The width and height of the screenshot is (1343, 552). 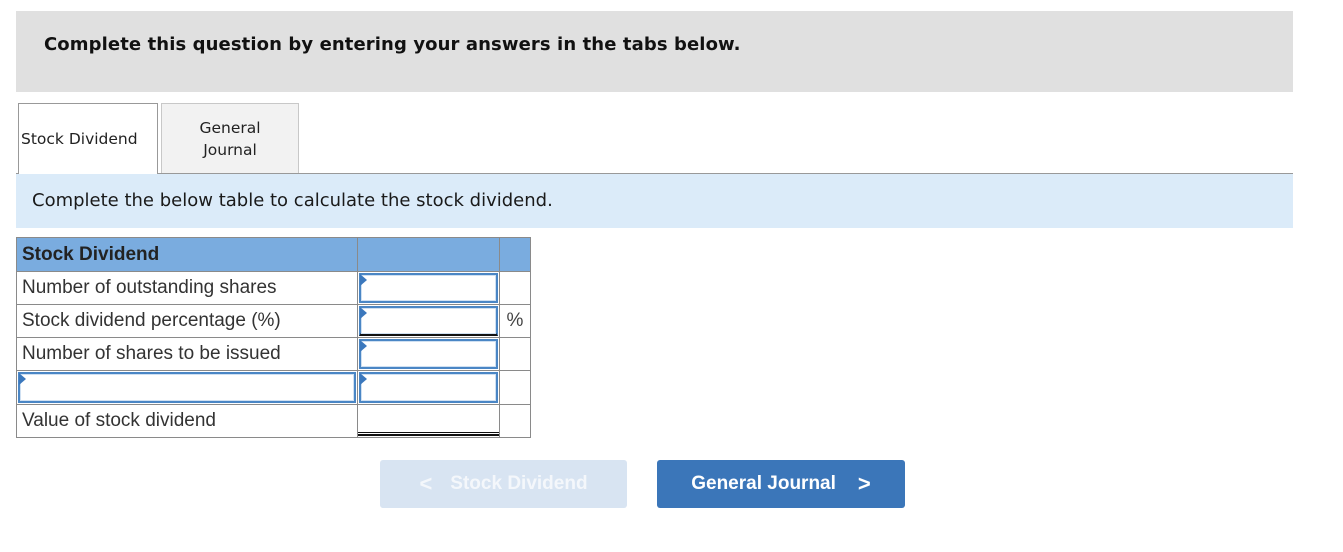 What do you see at coordinates (515, 254) in the screenshot?
I see `table-header-unit-cell` at bounding box center [515, 254].